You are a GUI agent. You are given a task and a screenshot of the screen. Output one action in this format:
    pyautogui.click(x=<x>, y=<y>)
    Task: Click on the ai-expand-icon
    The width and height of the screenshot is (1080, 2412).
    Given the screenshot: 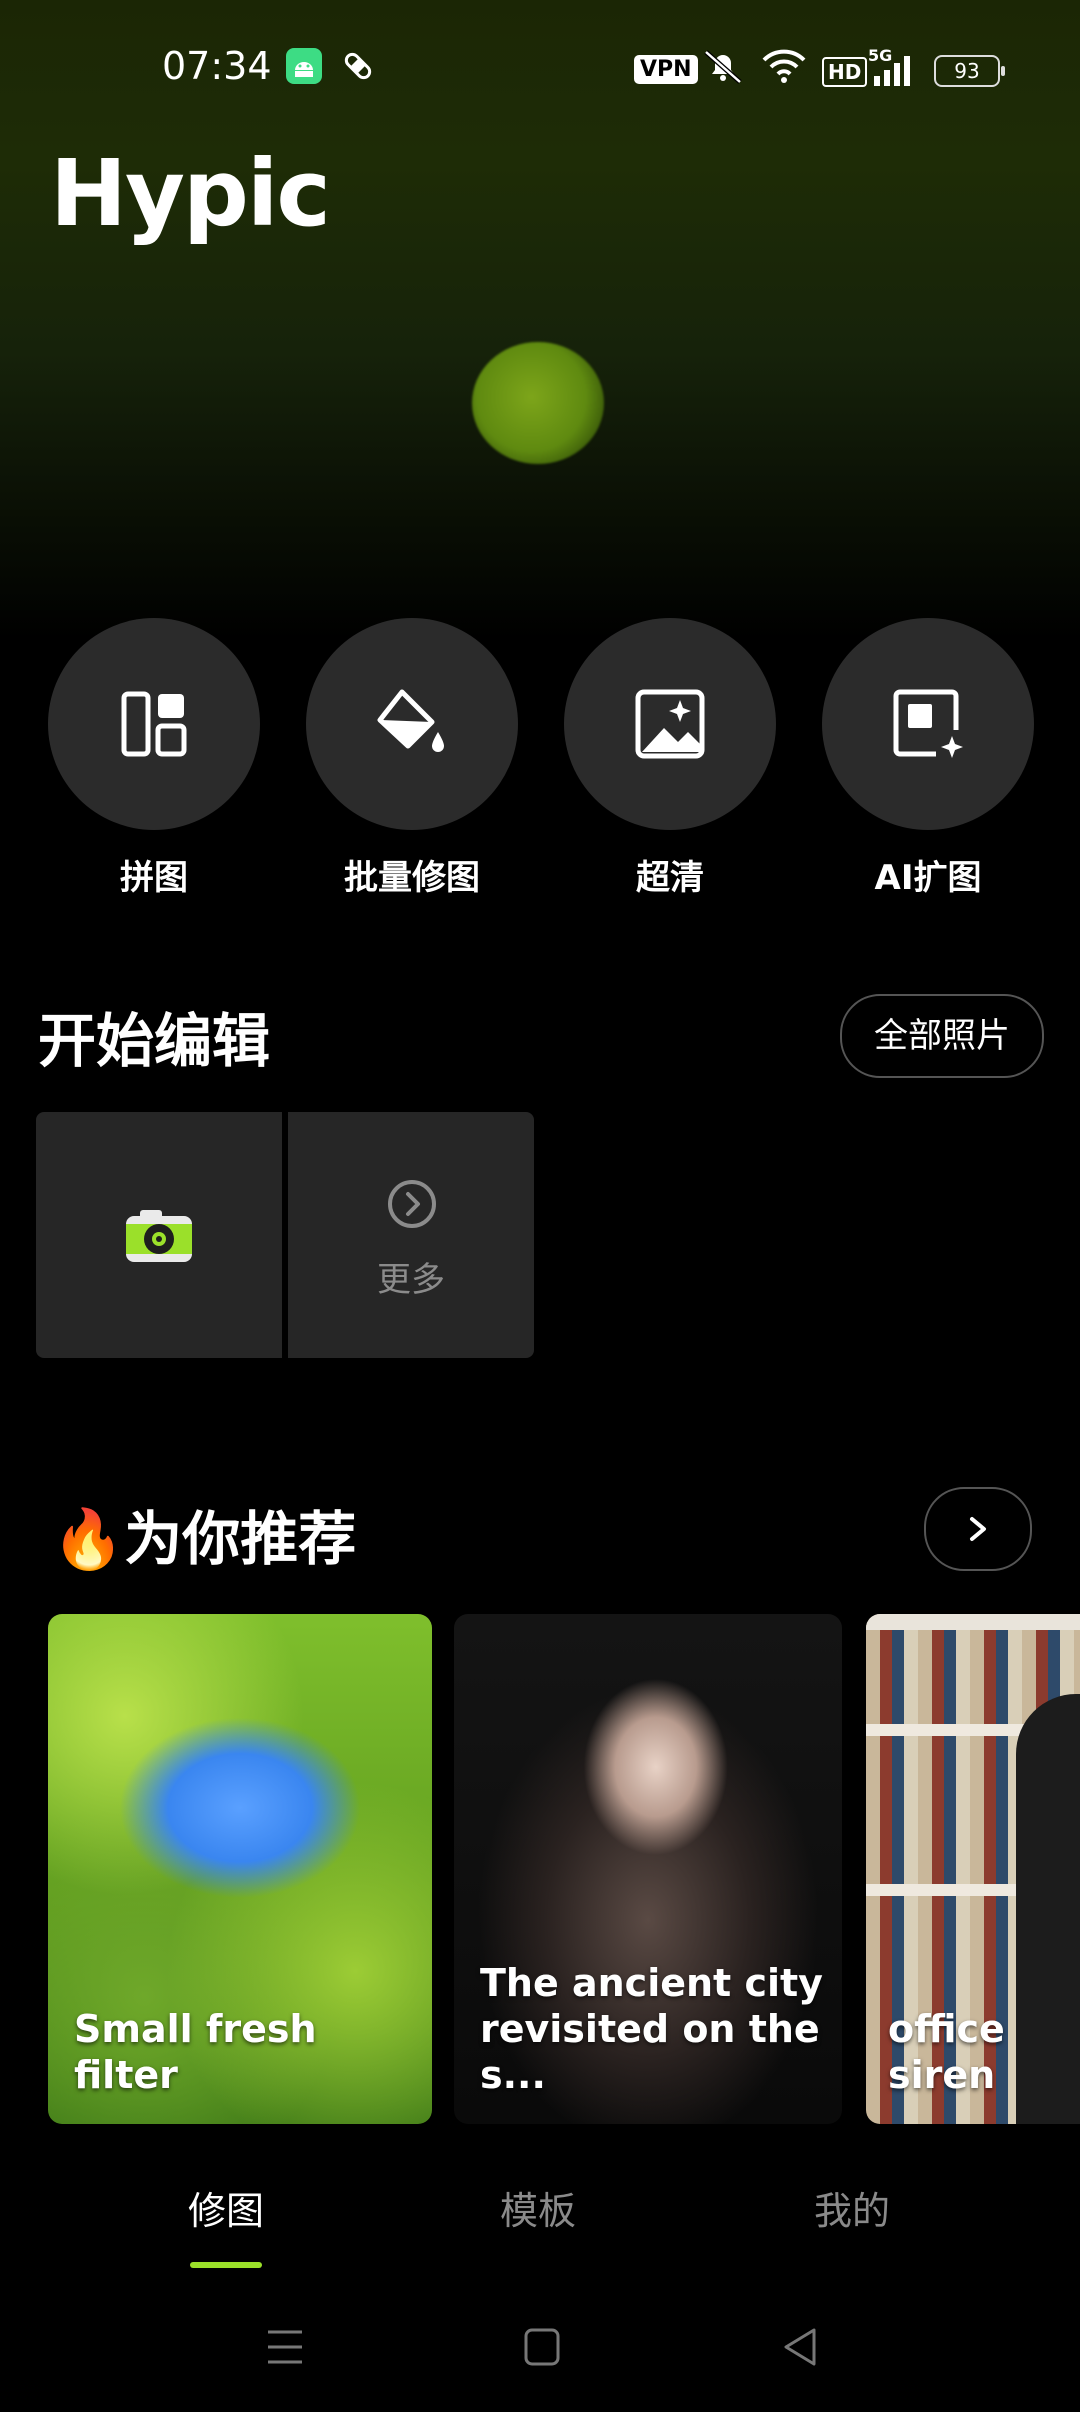 What is the action you would take?
    pyautogui.click(x=928, y=723)
    